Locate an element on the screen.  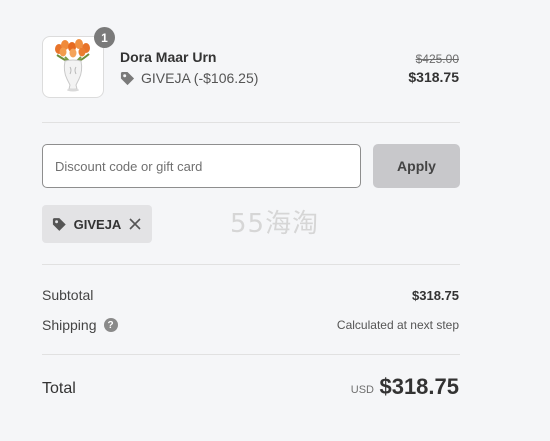
vase-with-tulips-image is located at coordinates (72, 65).